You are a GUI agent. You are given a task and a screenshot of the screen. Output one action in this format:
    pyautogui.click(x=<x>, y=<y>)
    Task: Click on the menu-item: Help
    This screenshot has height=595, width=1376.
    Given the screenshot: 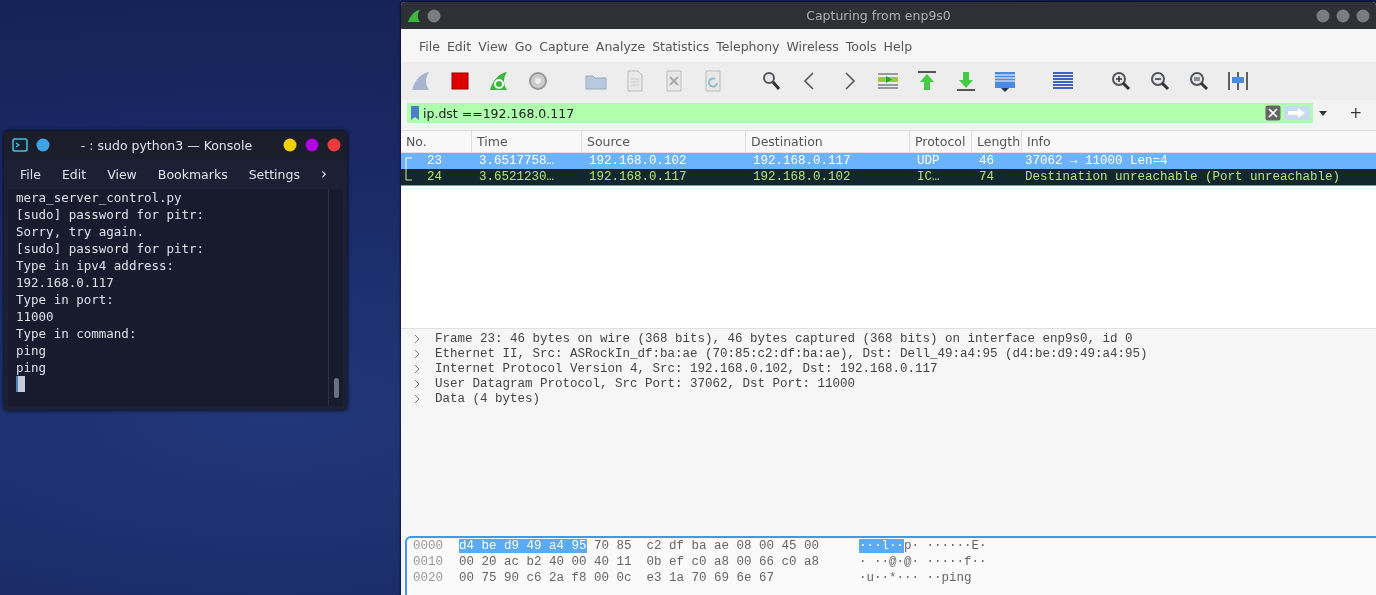 What is the action you would take?
    pyautogui.click(x=898, y=46)
    